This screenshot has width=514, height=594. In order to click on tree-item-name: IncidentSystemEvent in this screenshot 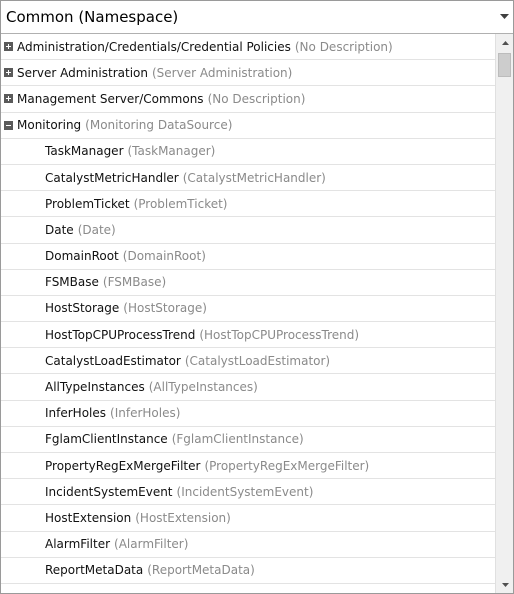, I will do `click(109, 491)`.